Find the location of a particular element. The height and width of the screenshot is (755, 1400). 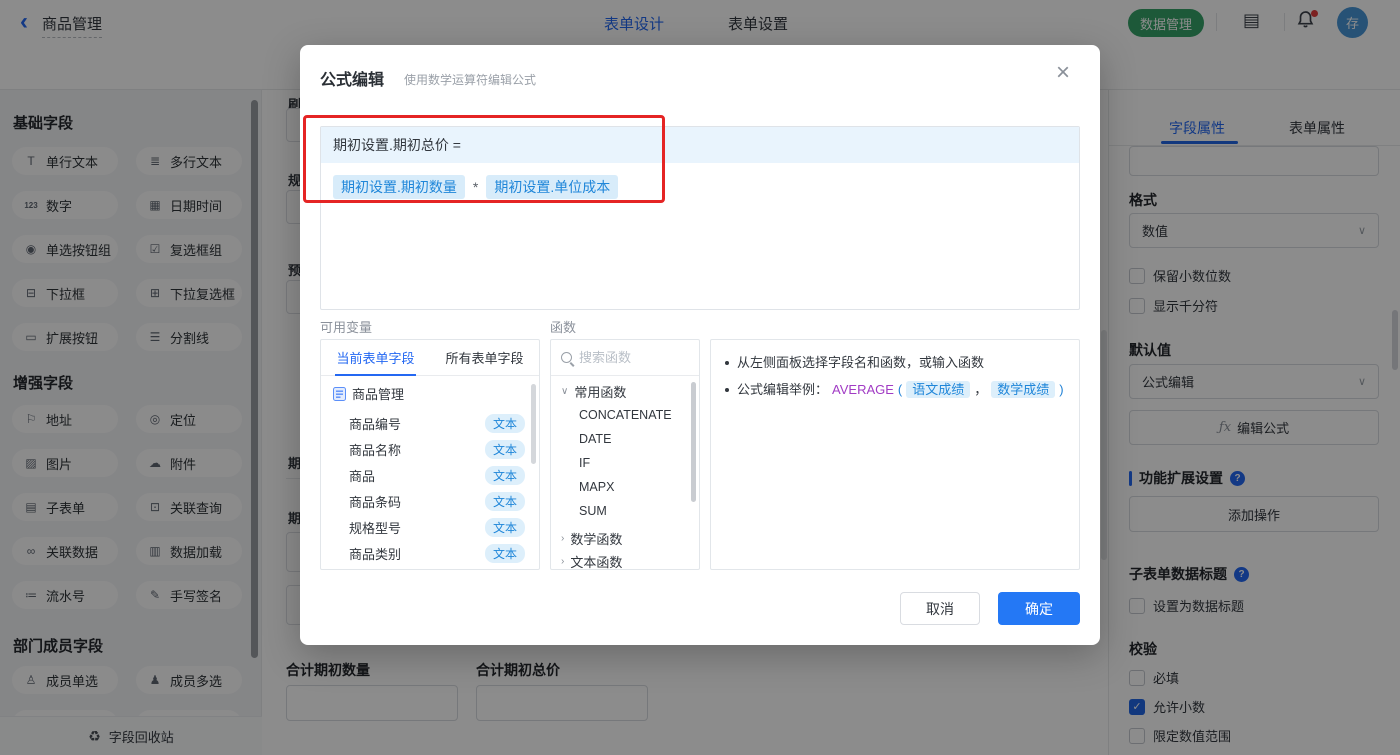

variable-row: 规格型号 文本 is located at coordinates (437, 527).